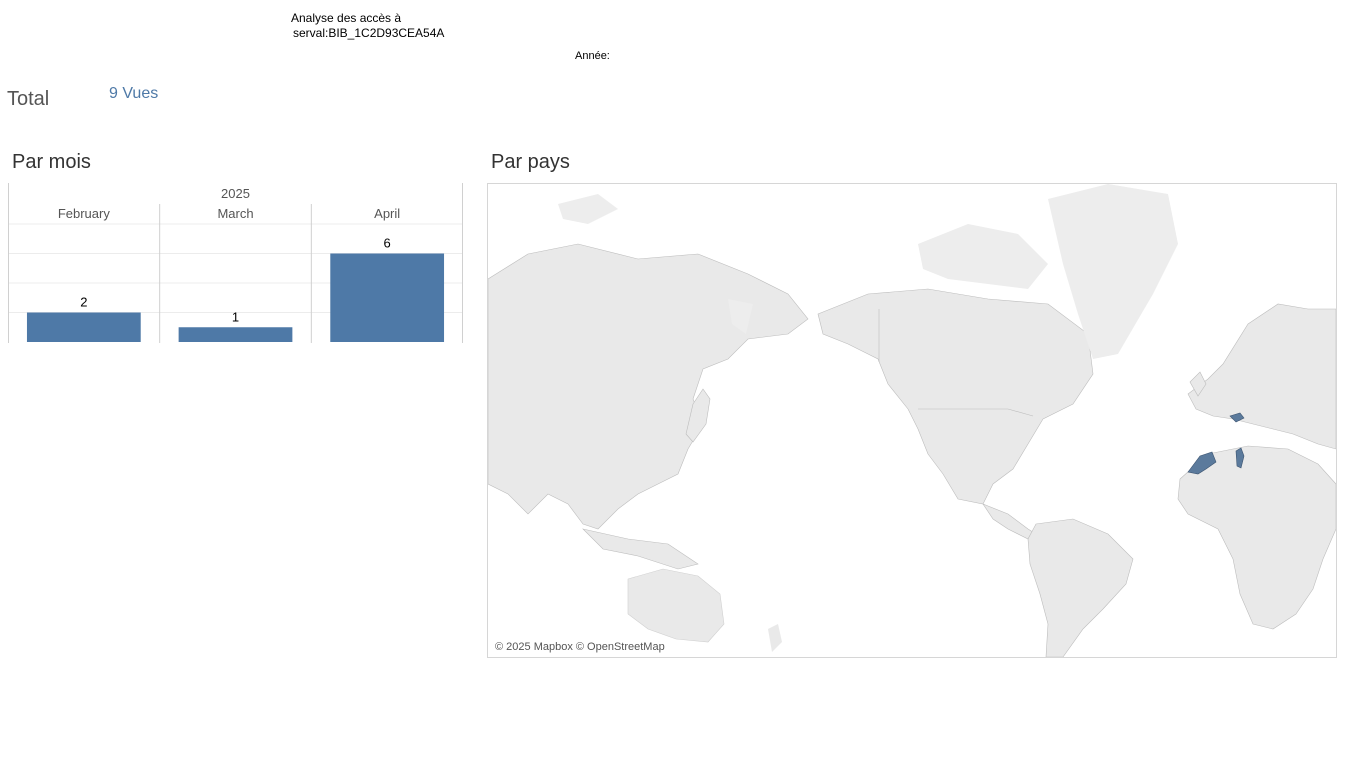 The height and width of the screenshot is (768, 1366). What do you see at coordinates (983, 256) in the screenshot?
I see `map-land-canadian-arctic` at bounding box center [983, 256].